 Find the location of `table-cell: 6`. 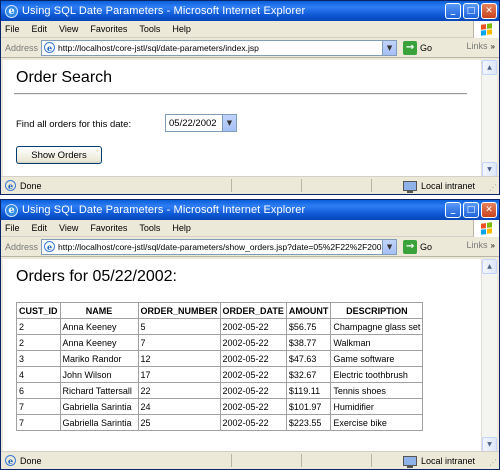

table-cell: 6 is located at coordinates (38, 390).